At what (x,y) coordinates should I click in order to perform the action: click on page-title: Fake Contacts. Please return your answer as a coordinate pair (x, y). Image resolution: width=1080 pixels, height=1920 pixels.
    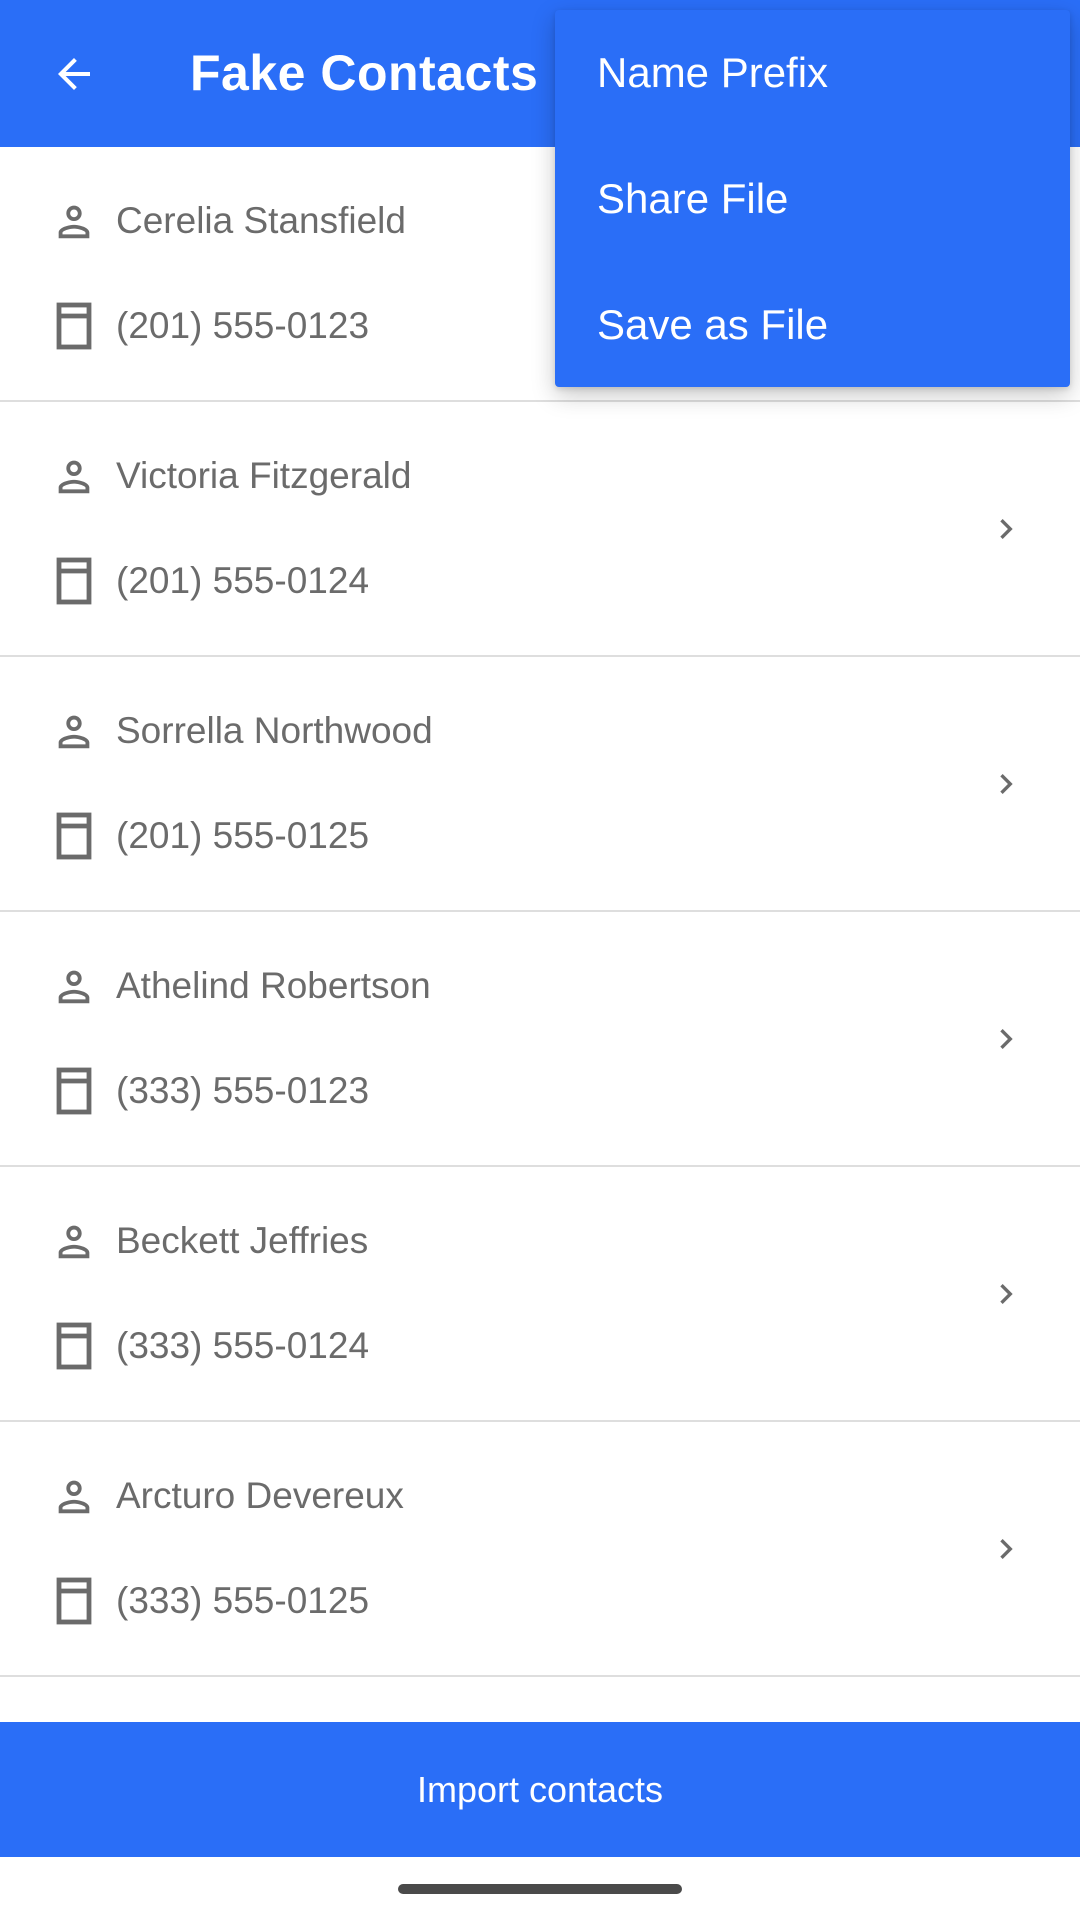
    Looking at the image, I should click on (364, 73).